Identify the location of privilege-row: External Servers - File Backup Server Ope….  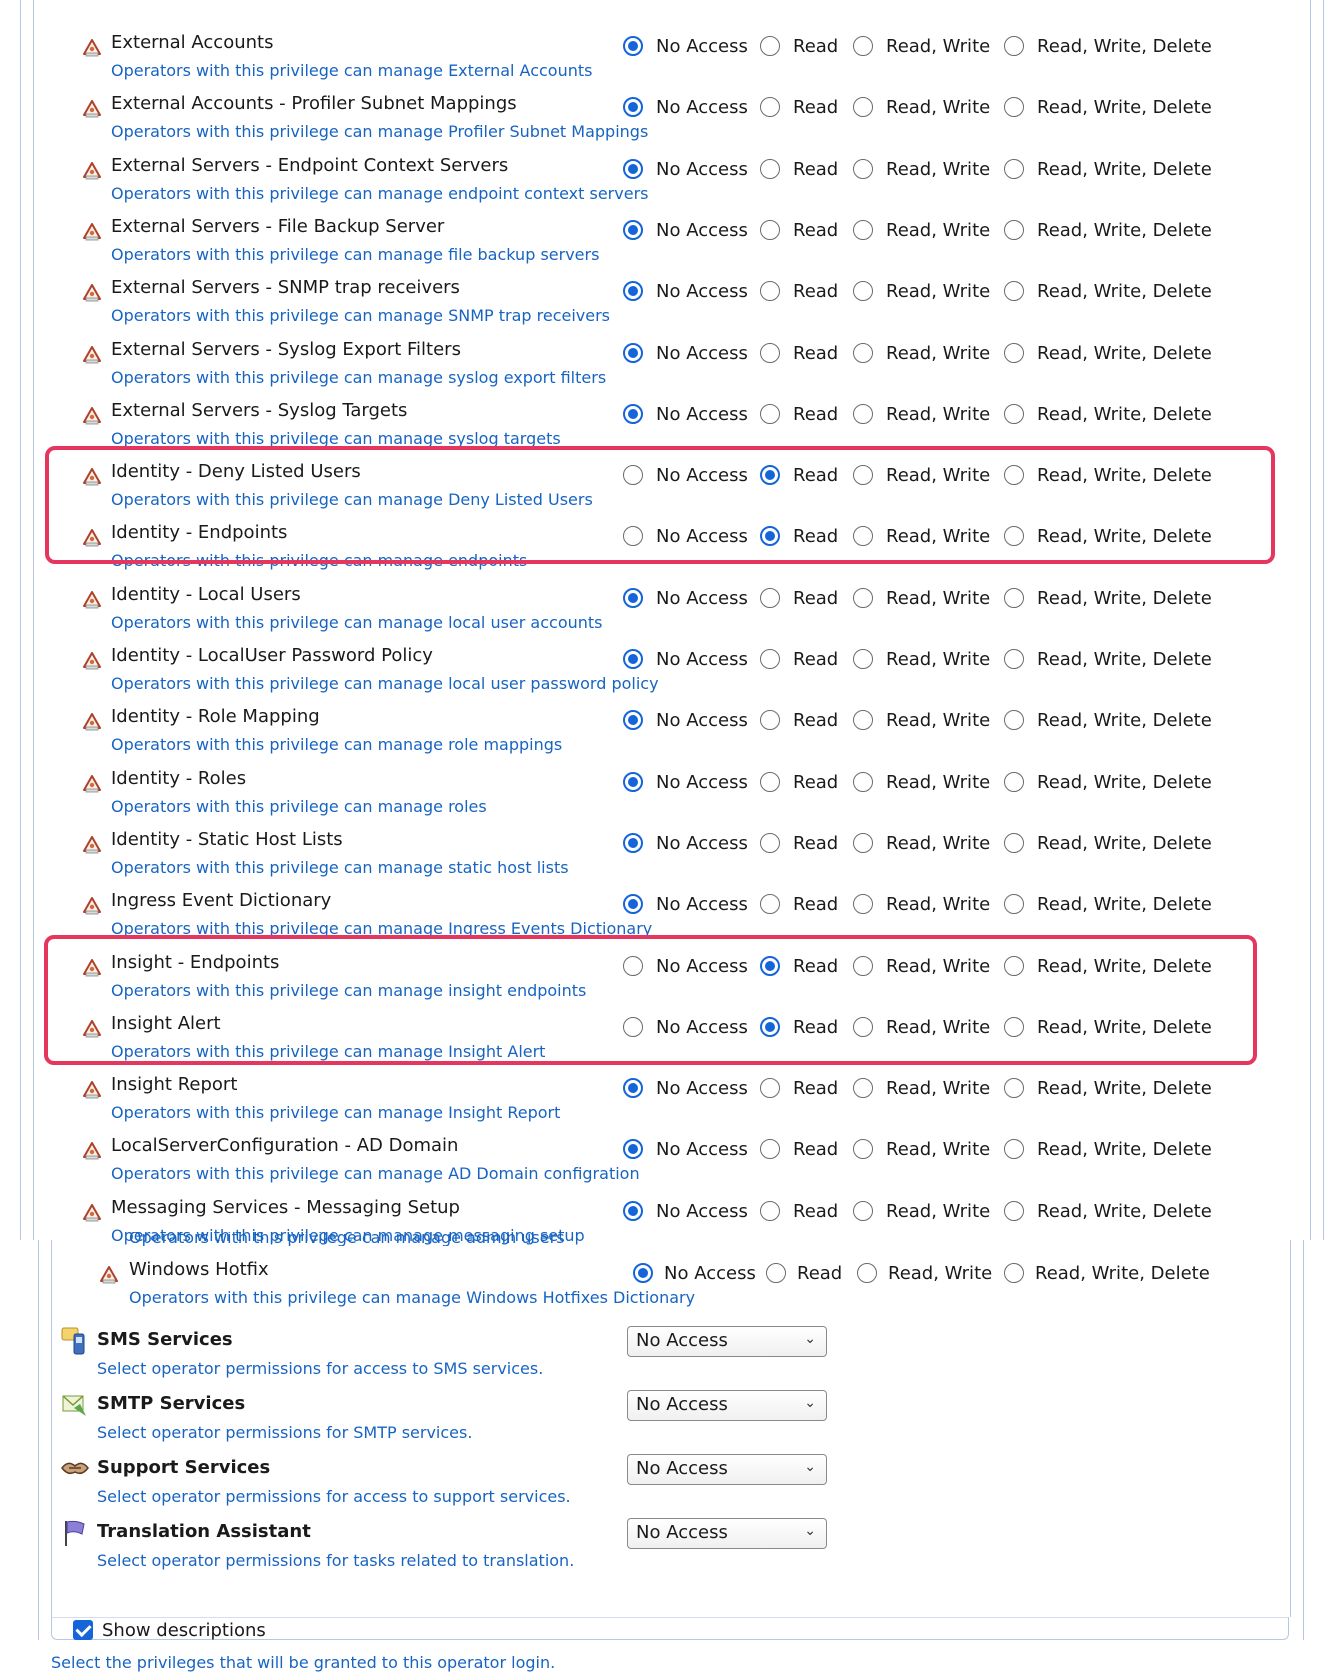
(668, 240).